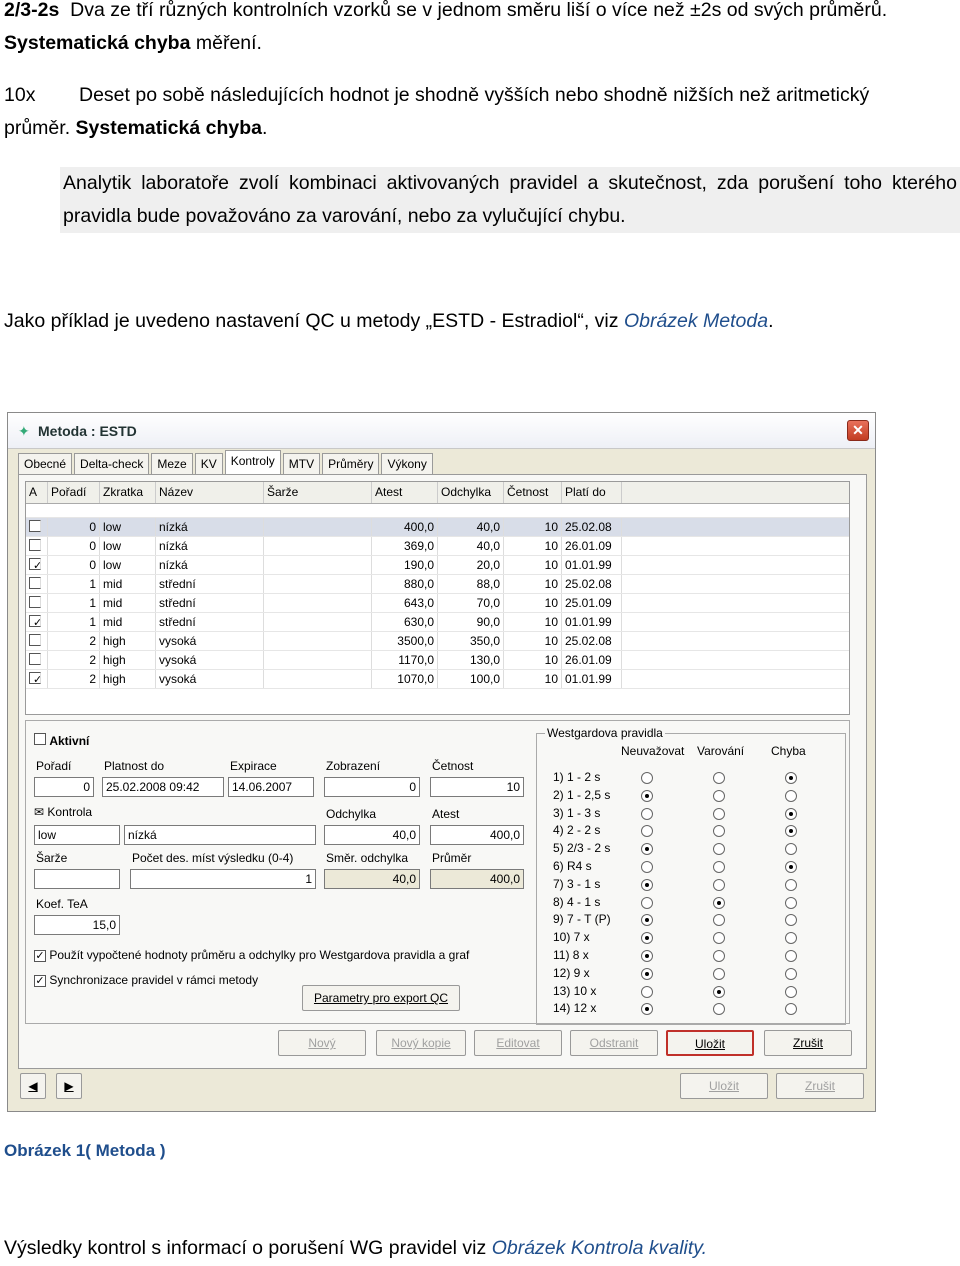 This screenshot has height=1266, width=960. What do you see at coordinates (112, 464) in the screenshot?
I see `tab-1: Delta-check` at bounding box center [112, 464].